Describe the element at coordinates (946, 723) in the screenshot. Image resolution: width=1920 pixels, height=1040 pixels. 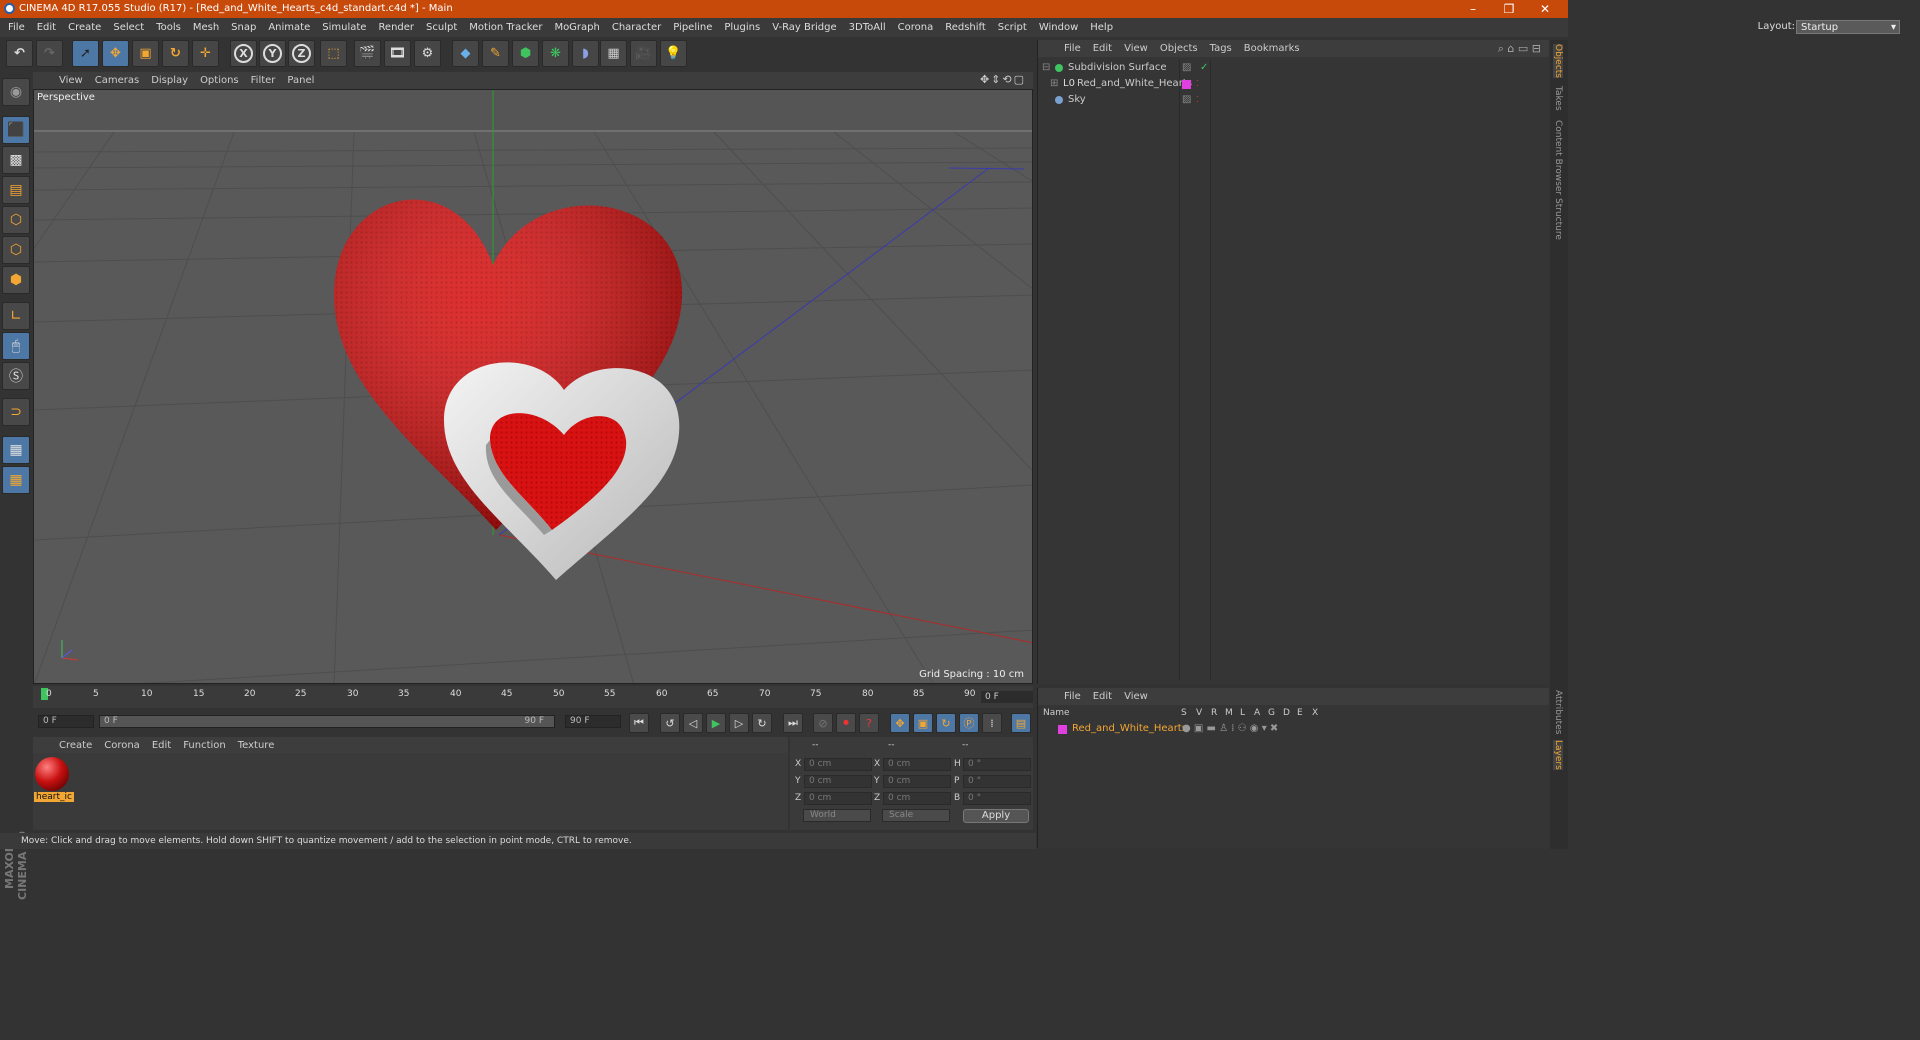
I see `key-rotation-icon: ↻` at that location.